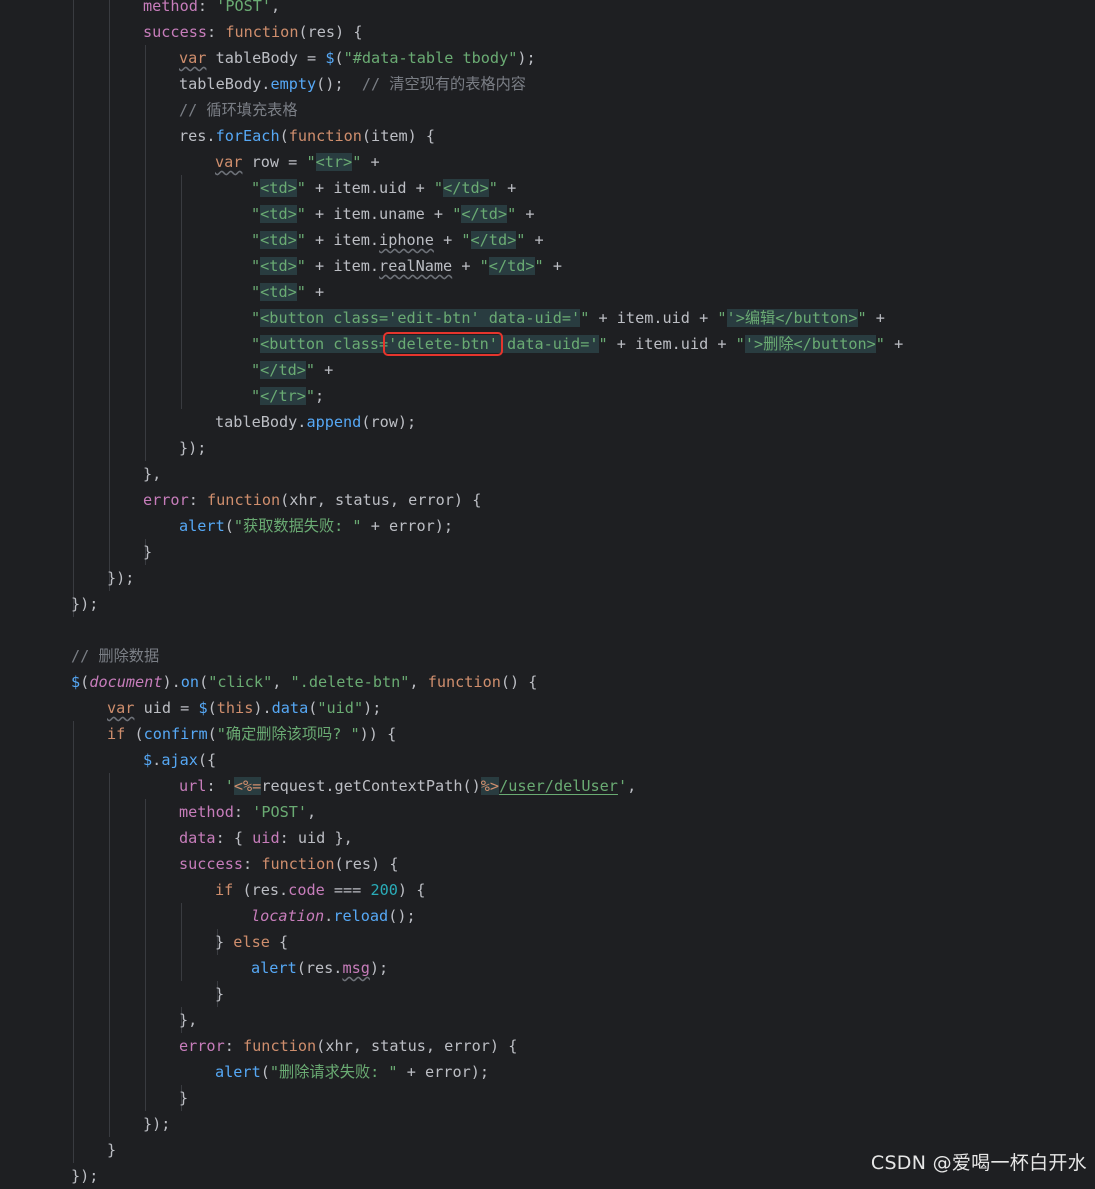 Image resolution: width=1095 pixels, height=1189 pixels. Describe the element at coordinates (361, 916) in the screenshot. I see `code-token: reload` at that location.